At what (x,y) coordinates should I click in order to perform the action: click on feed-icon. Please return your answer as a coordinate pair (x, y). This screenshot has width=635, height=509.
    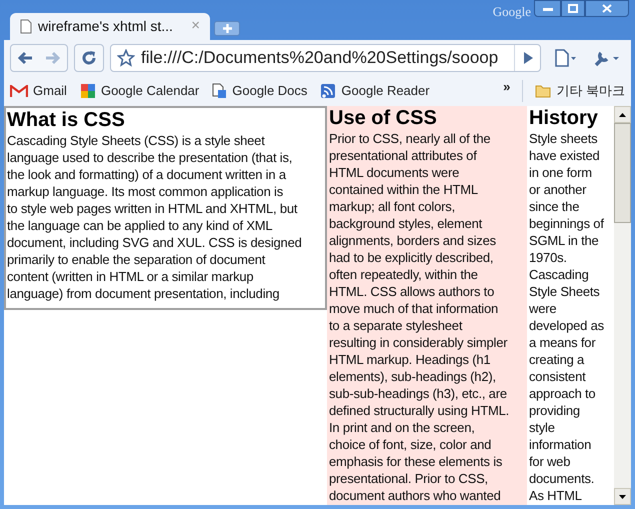
    Looking at the image, I should click on (328, 91).